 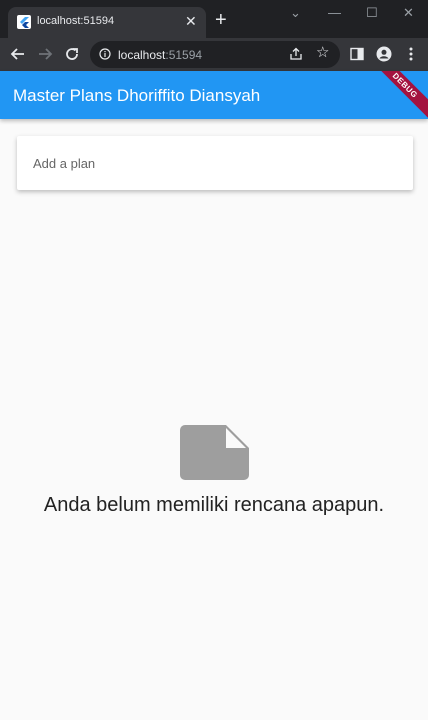 What do you see at coordinates (45, 54) in the screenshot?
I see `forward-icon` at bounding box center [45, 54].